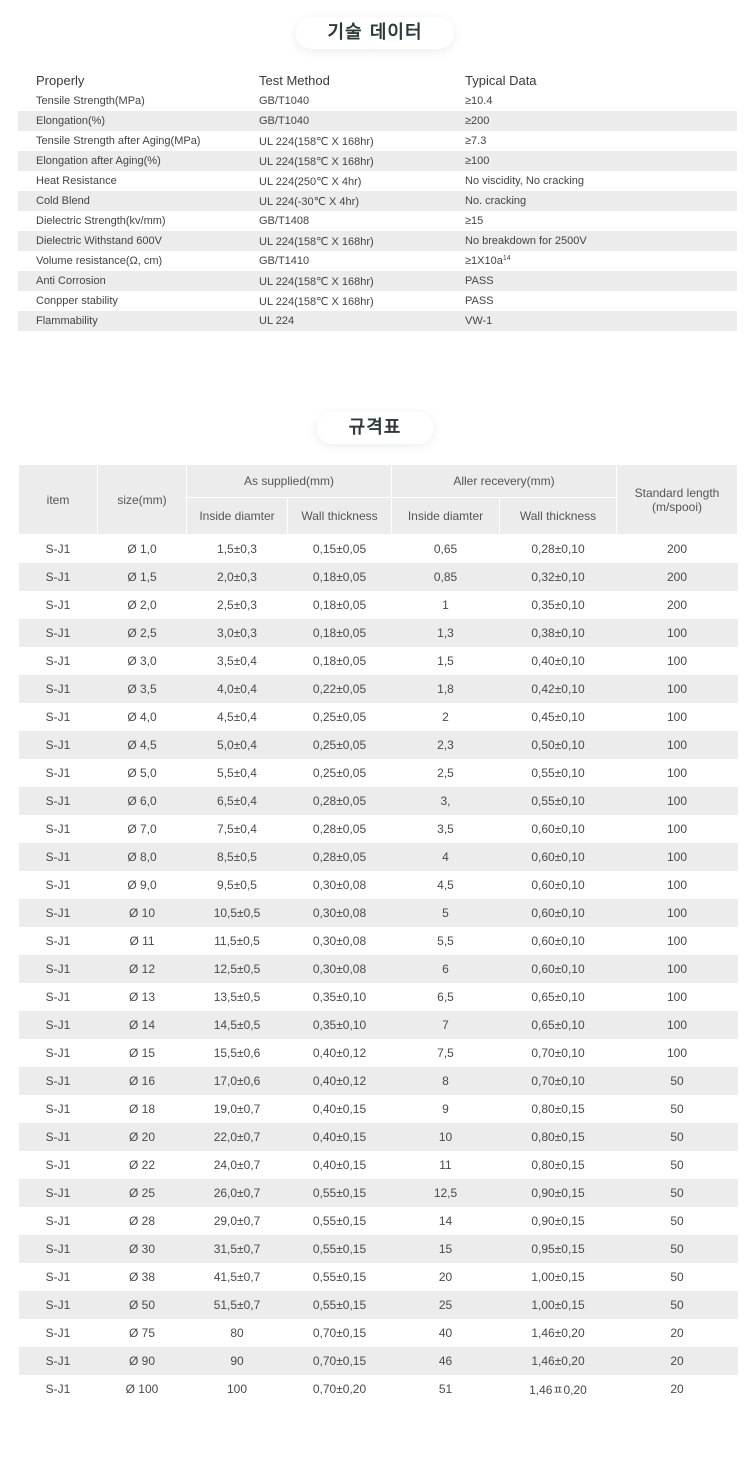  Describe the element at coordinates (601, 301) in the screenshot. I see `tech-cell-typical-data: PASS` at that location.